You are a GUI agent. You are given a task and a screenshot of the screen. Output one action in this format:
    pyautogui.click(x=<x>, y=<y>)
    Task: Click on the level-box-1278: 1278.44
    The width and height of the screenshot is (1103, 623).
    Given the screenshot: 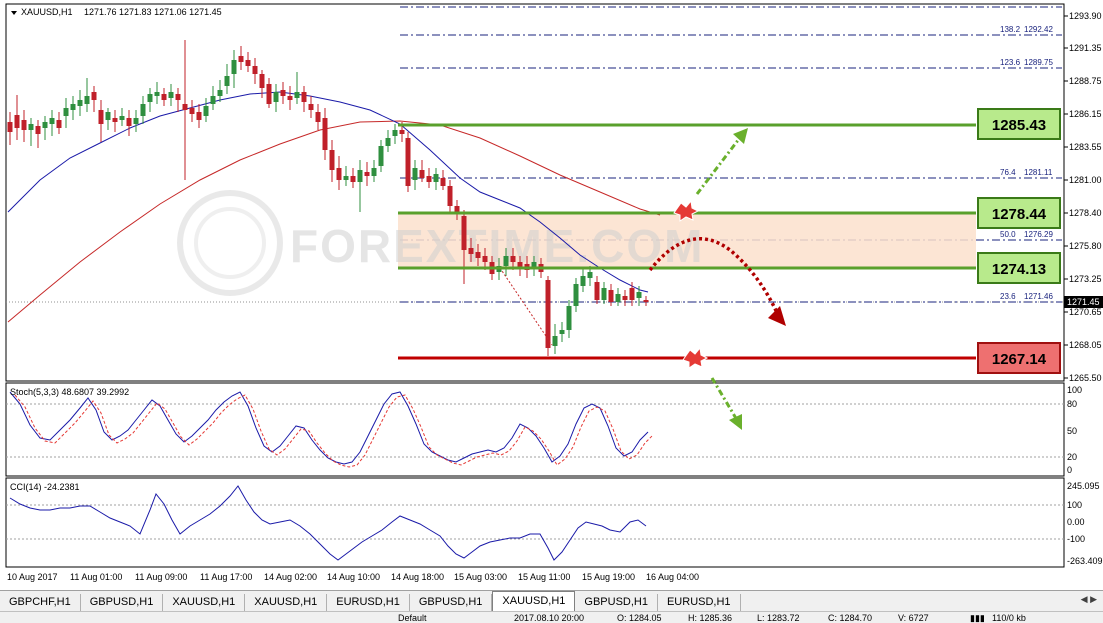 What is the action you would take?
    pyautogui.click(x=1019, y=213)
    